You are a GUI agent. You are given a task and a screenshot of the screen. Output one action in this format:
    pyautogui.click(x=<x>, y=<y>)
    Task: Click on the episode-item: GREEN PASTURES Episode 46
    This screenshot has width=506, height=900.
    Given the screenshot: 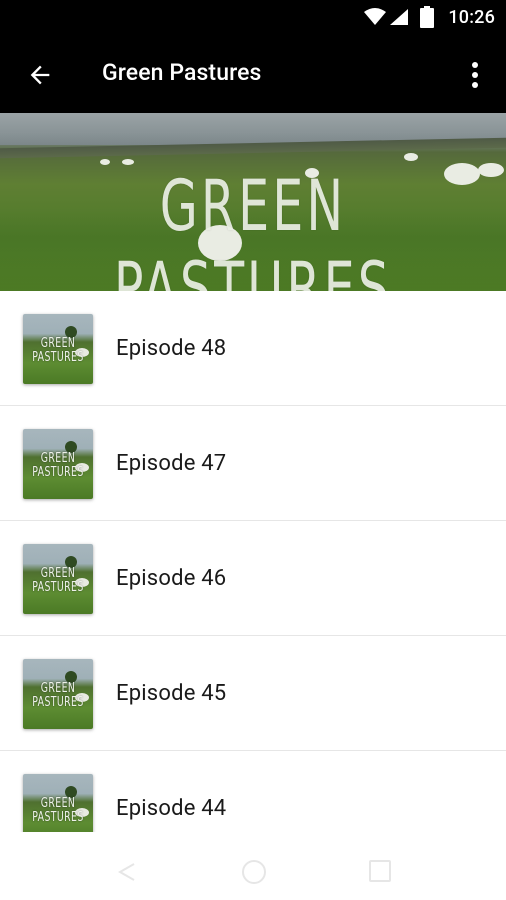 What is the action you would take?
    pyautogui.click(x=253, y=578)
    